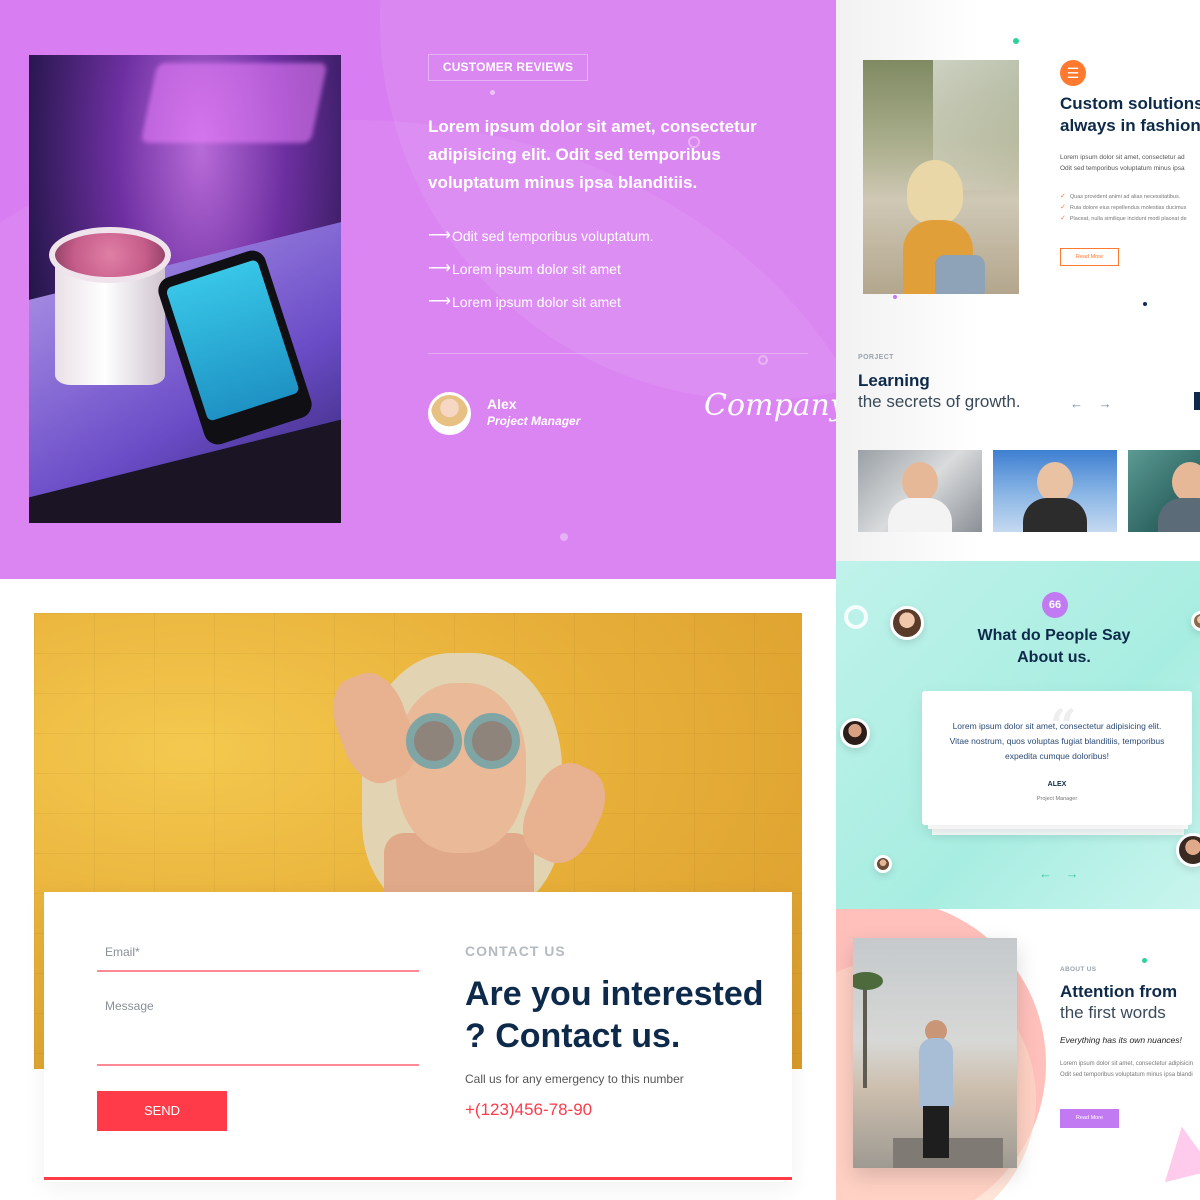 The image size is (1200, 1200). Describe the element at coordinates (894, 380) in the screenshot. I see `project-title: Learning` at that location.